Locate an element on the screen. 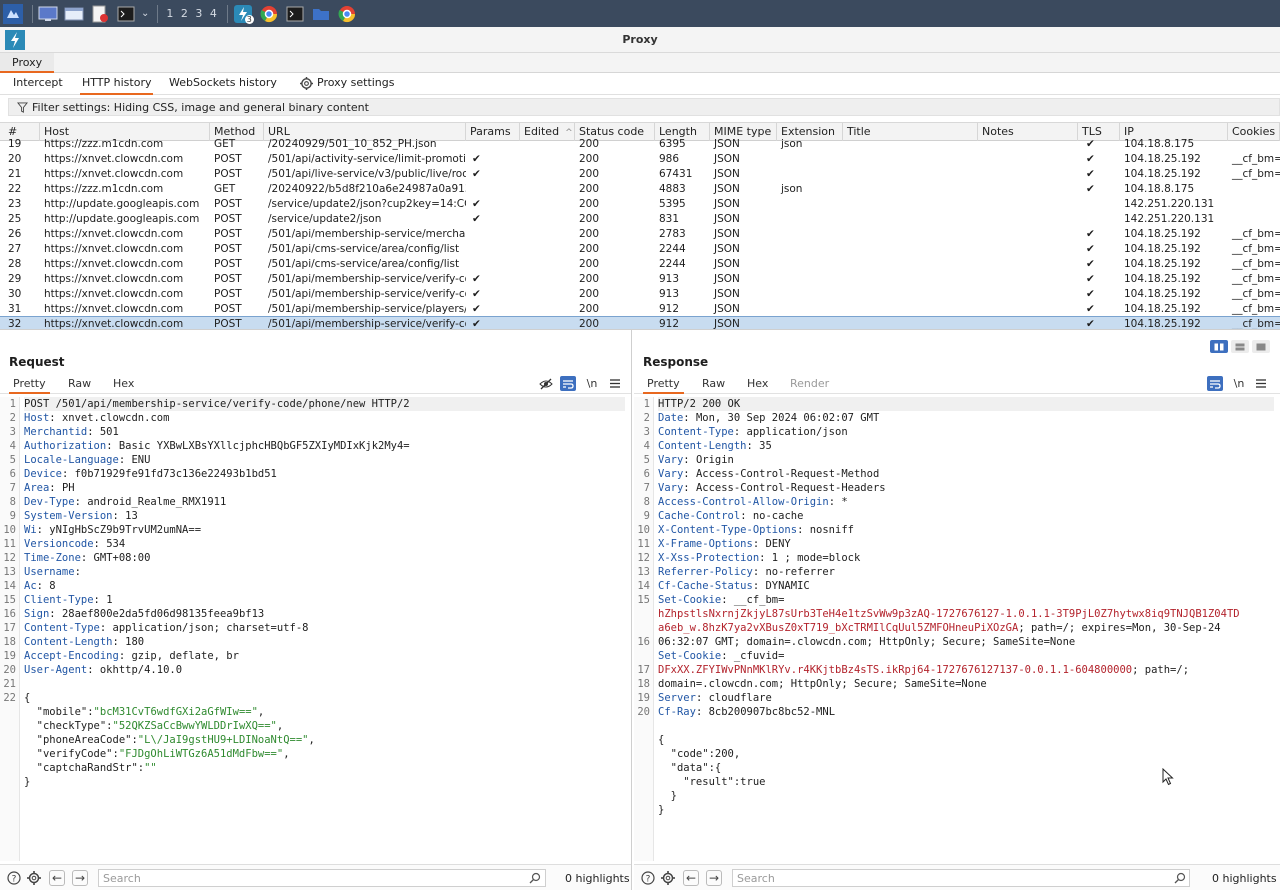 This screenshot has height=890, width=1280. response-search-input is located at coordinates (961, 878).